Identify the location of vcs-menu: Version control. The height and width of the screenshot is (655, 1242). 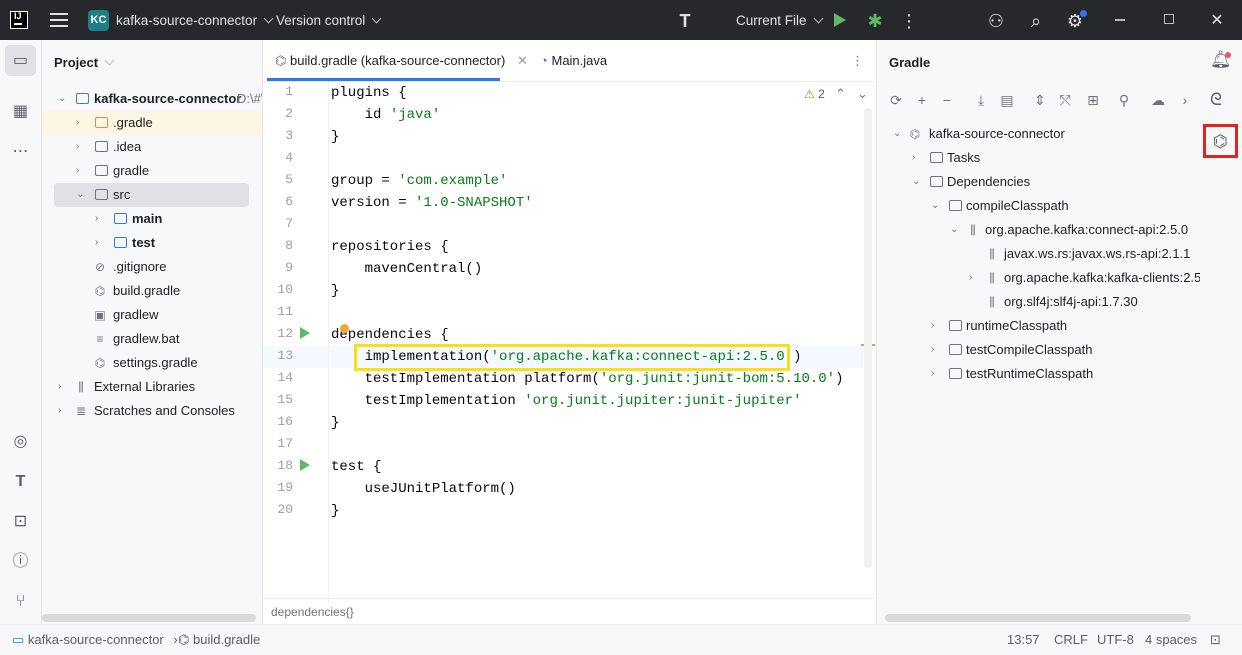
(329, 20).